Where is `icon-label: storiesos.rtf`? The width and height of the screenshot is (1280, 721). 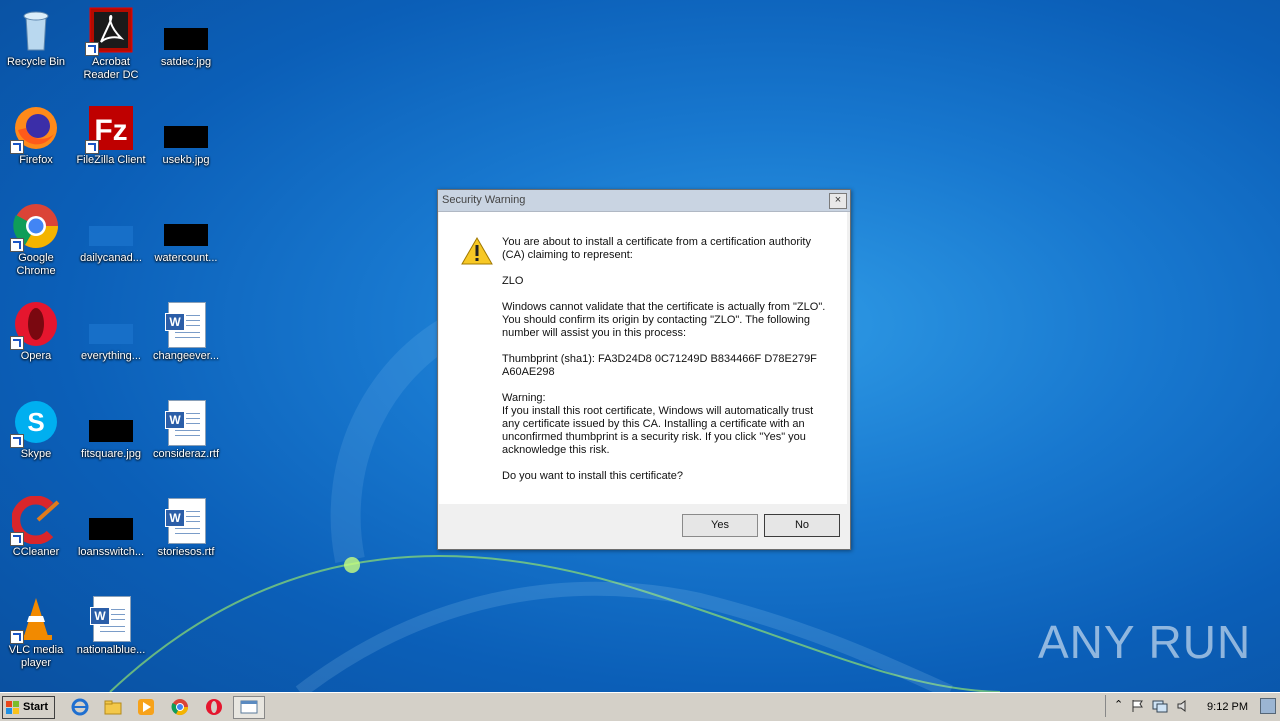
icon-label: storiesos.rtf is located at coordinates (186, 552).